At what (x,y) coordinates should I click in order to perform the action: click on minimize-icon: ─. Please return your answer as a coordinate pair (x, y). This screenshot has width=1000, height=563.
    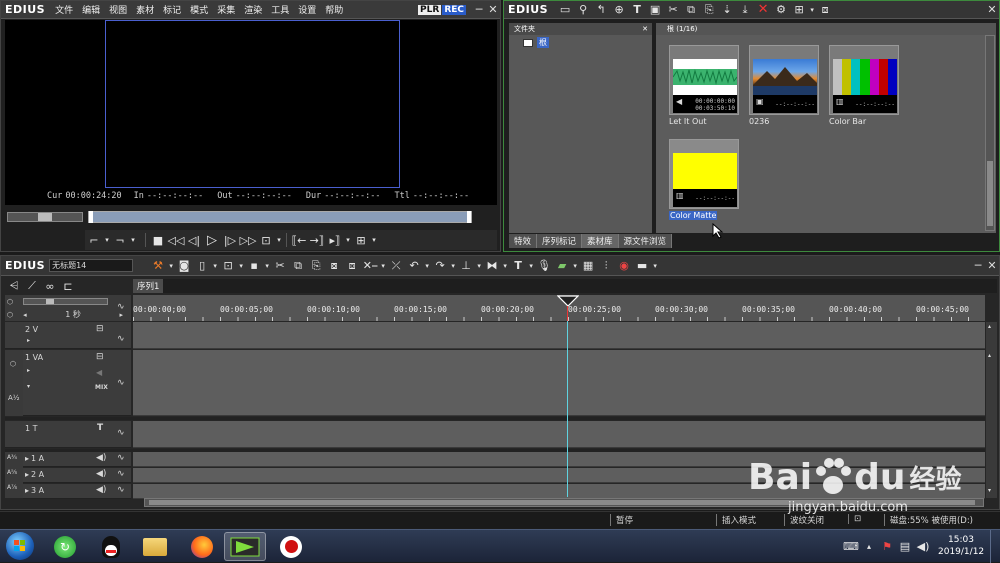
    Looking at the image, I should click on (978, 266).